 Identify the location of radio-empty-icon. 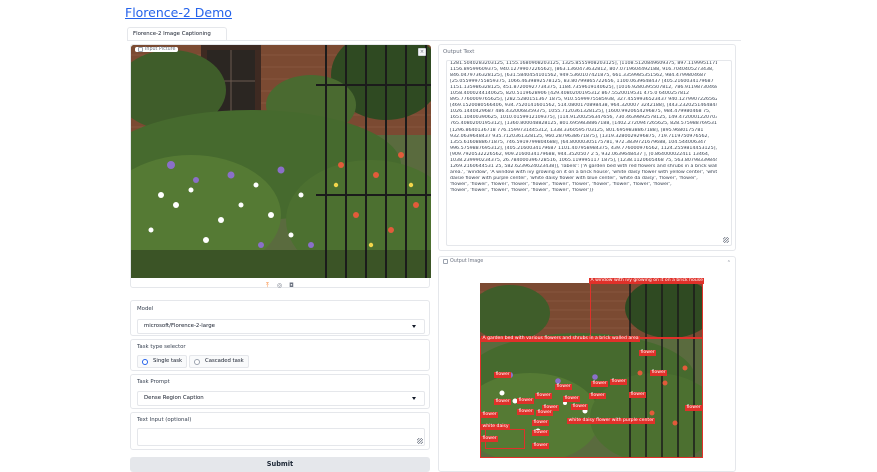
(197, 361).